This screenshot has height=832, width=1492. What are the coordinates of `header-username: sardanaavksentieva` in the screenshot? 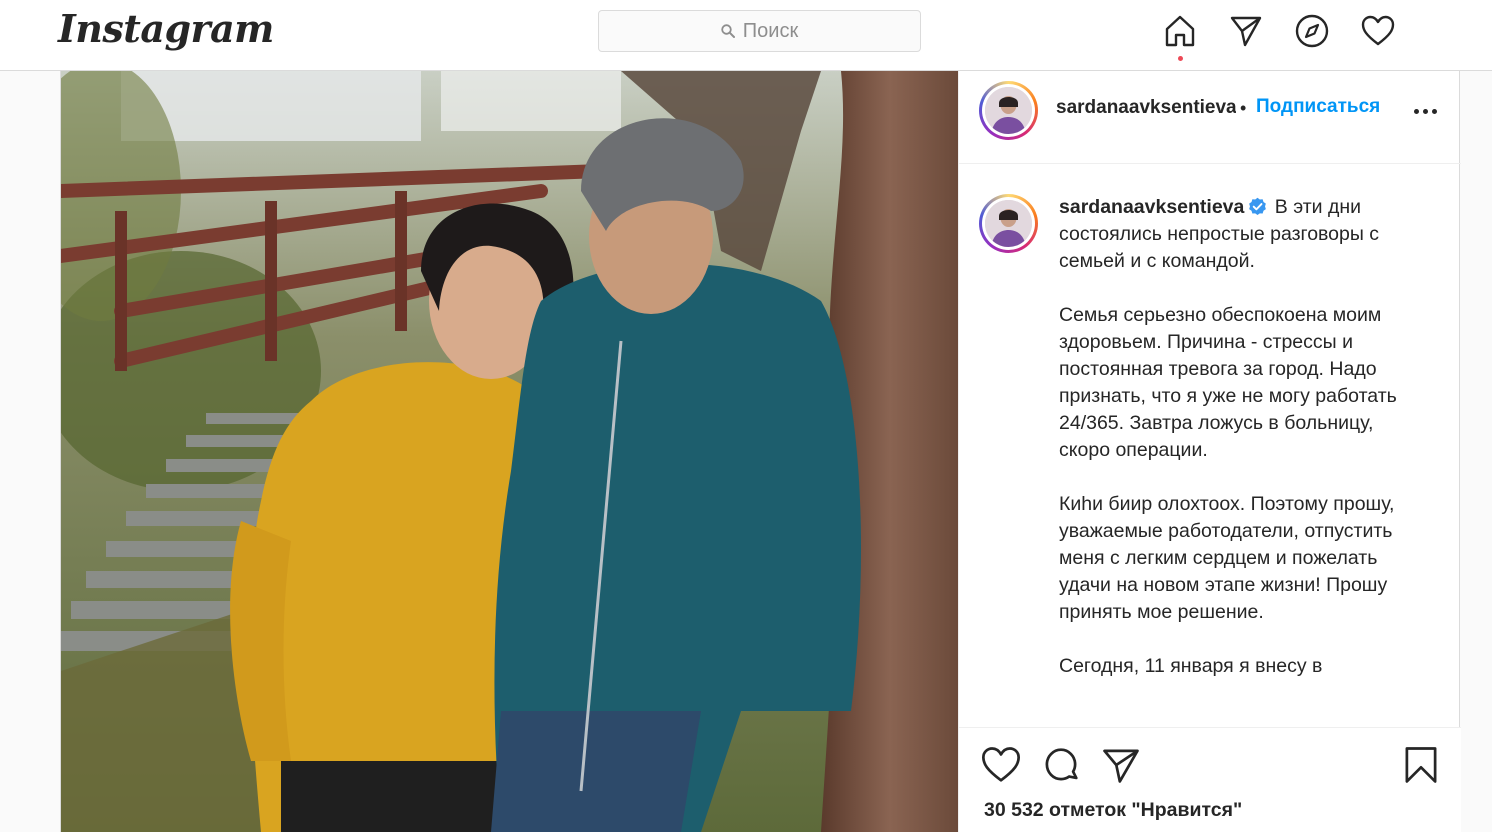 It's located at (1146, 108).